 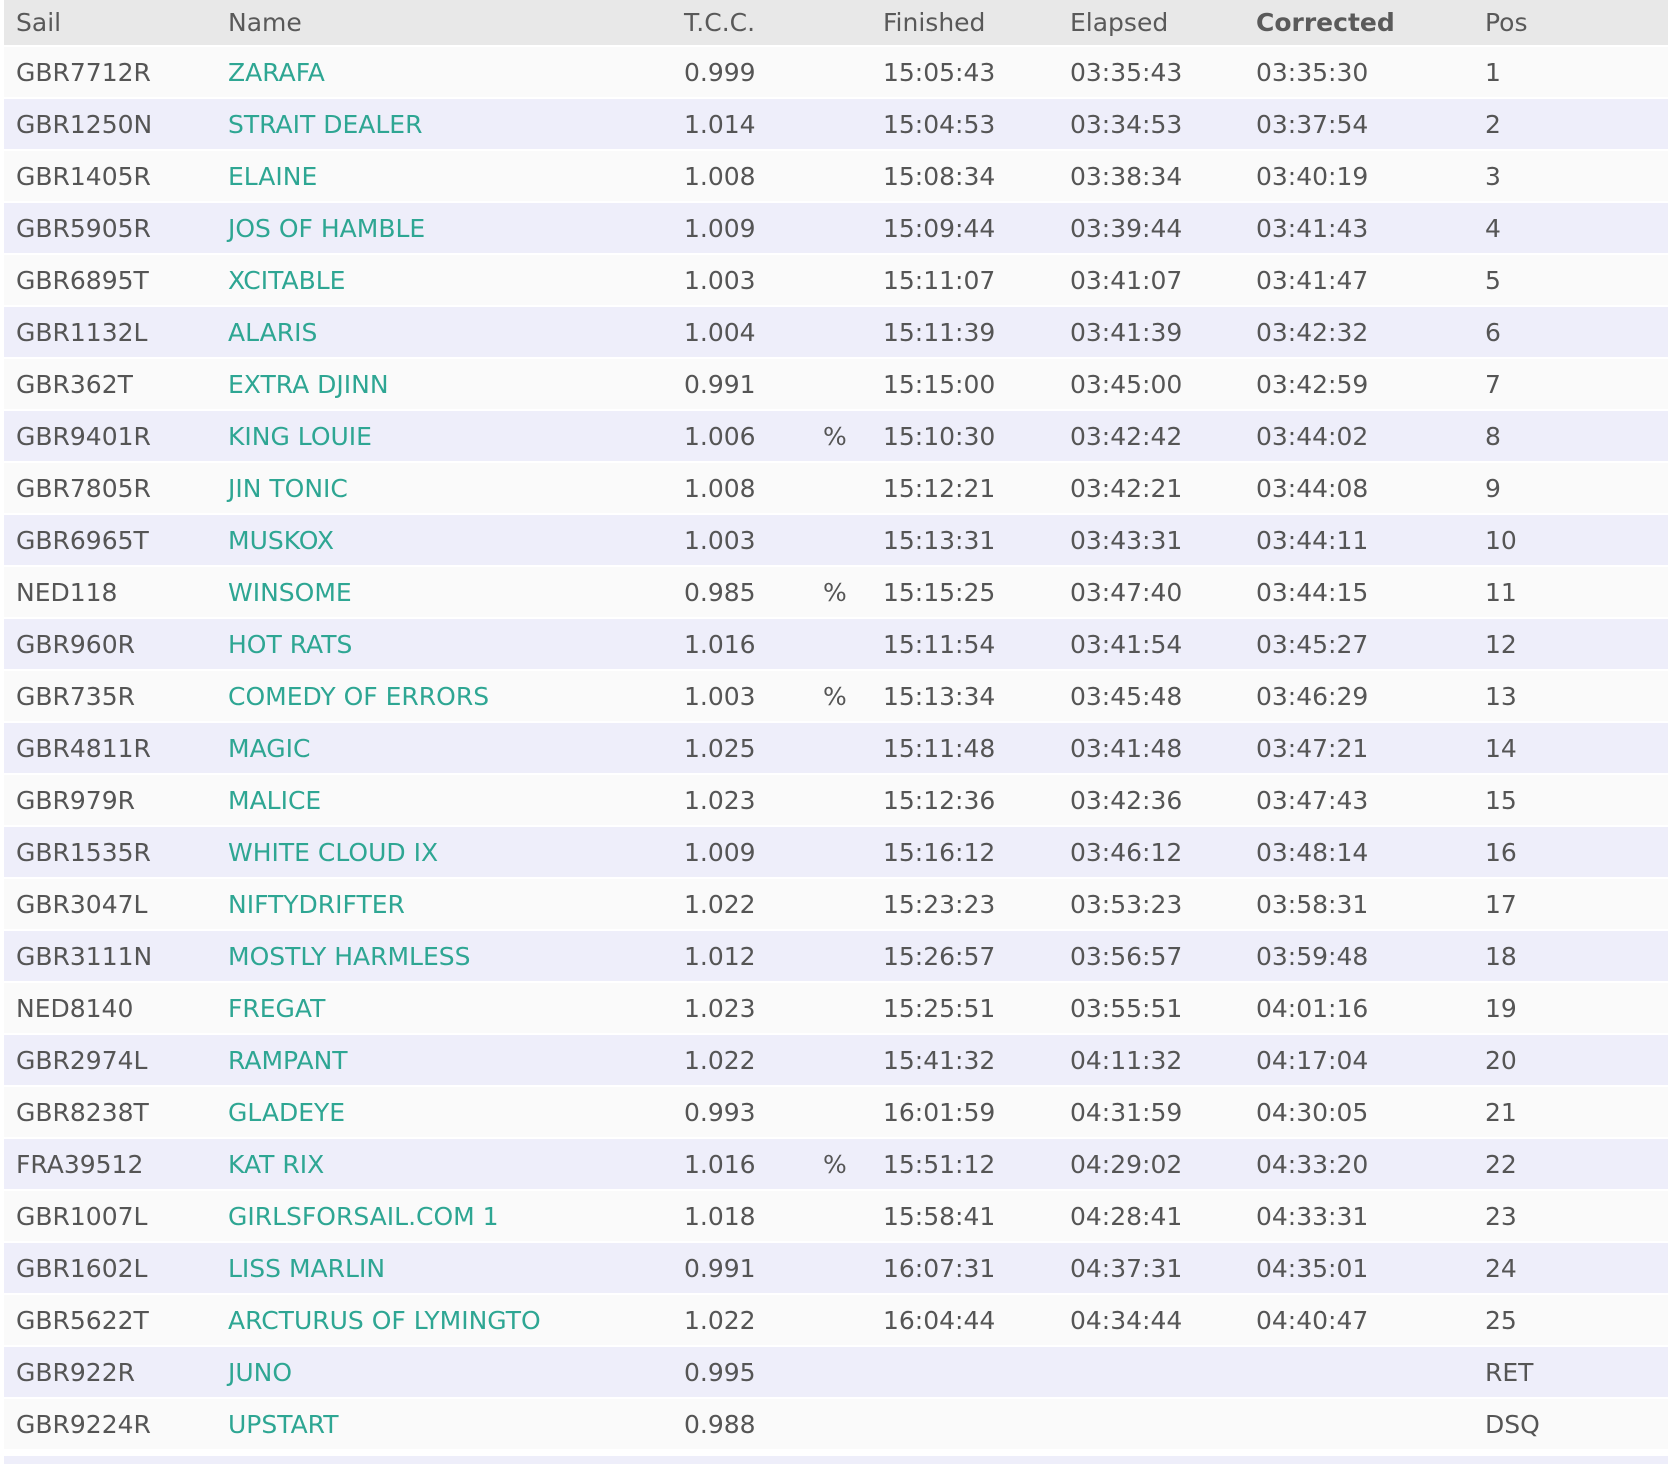 What do you see at coordinates (741, 592) in the screenshot?
I see `cell-tcc: 0.985` at bounding box center [741, 592].